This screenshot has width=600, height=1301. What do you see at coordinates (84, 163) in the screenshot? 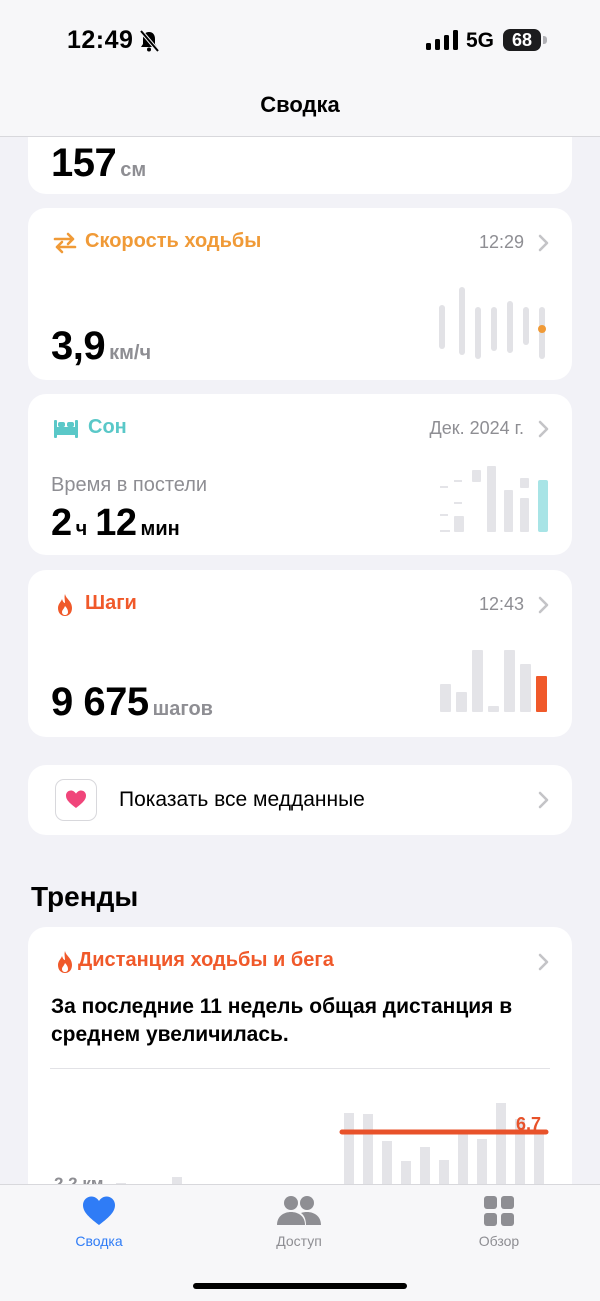
I see `height-value: 157` at bounding box center [84, 163].